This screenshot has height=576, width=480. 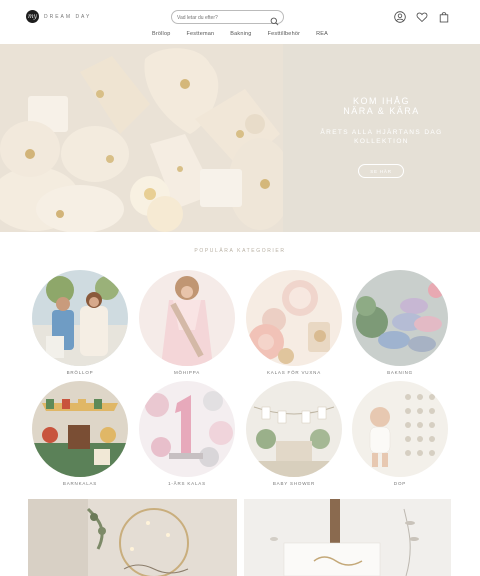 What do you see at coordinates (400, 318) in the screenshot?
I see `category-image-bakning` at bounding box center [400, 318].